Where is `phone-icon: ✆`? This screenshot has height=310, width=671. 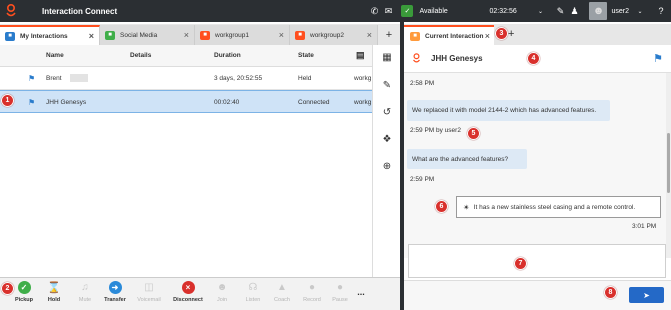
phone-icon: ✆ is located at coordinates (374, 11).